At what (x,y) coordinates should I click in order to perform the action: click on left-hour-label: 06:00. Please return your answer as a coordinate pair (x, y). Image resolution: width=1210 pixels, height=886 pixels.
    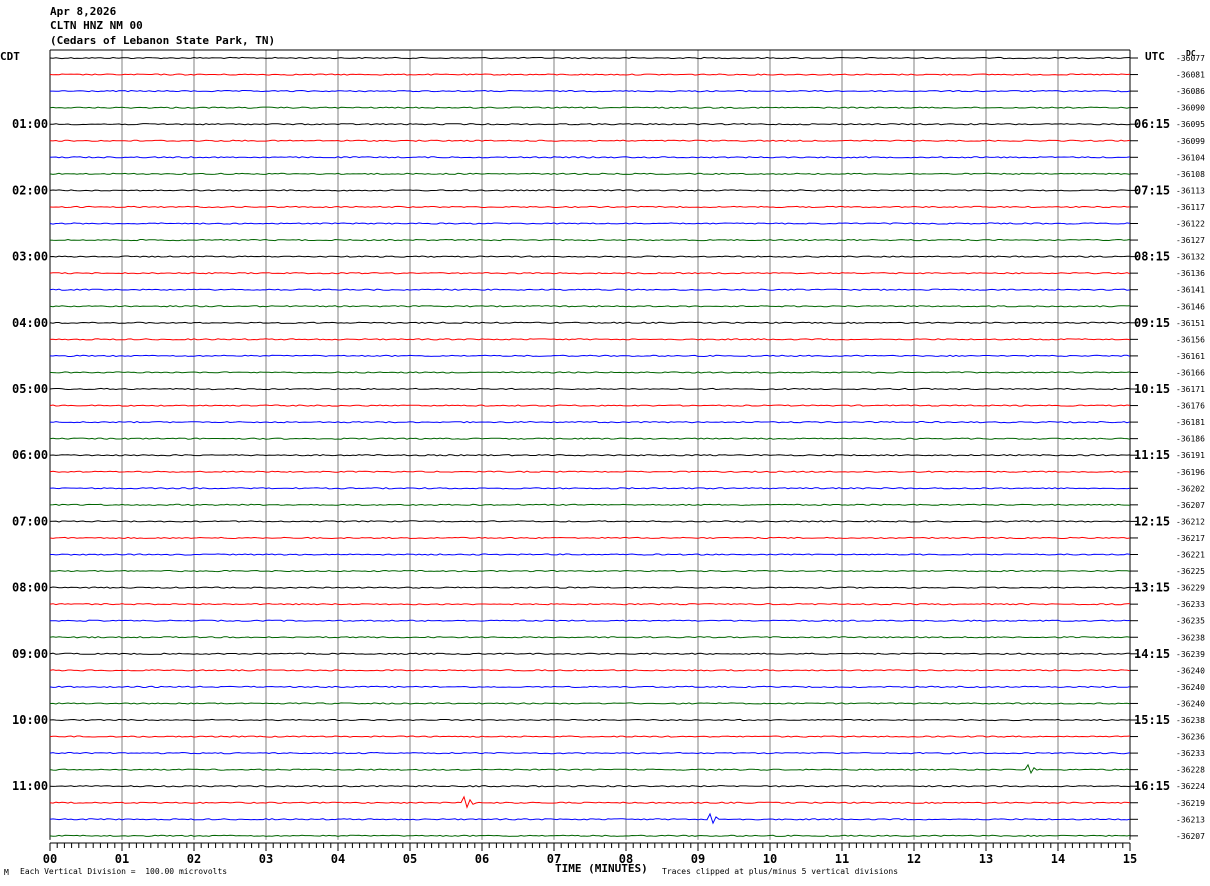
    Looking at the image, I should click on (30, 455).